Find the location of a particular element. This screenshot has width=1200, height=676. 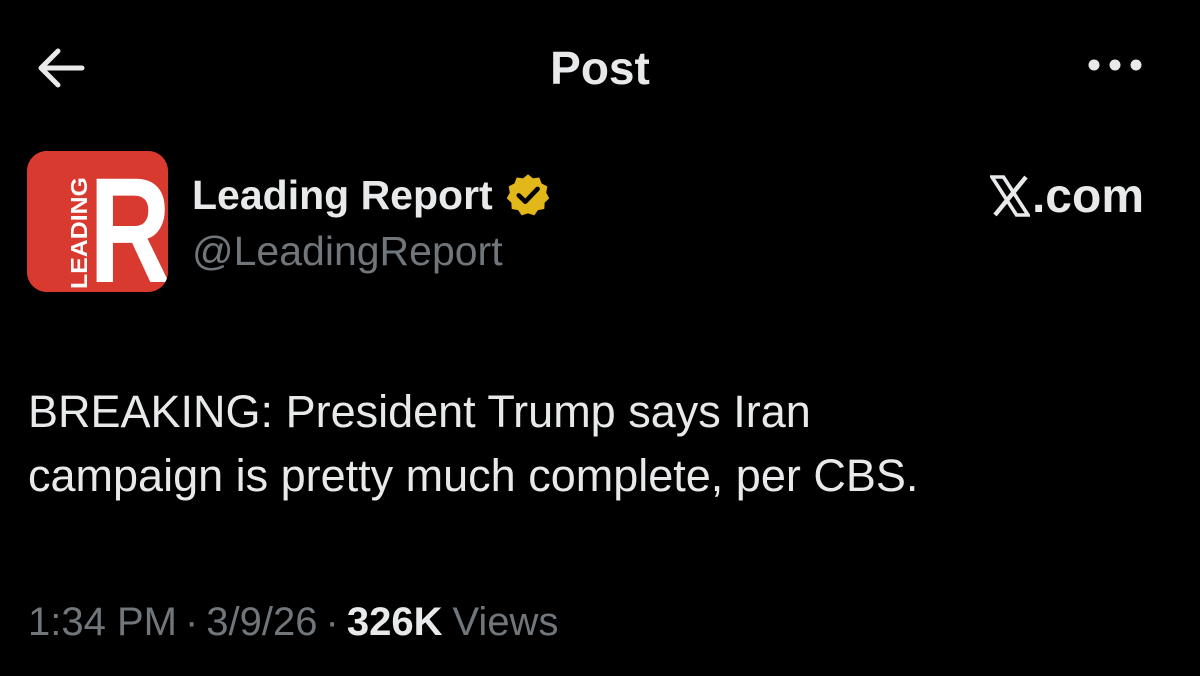

avatar-letter: R is located at coordinates (128, 221).